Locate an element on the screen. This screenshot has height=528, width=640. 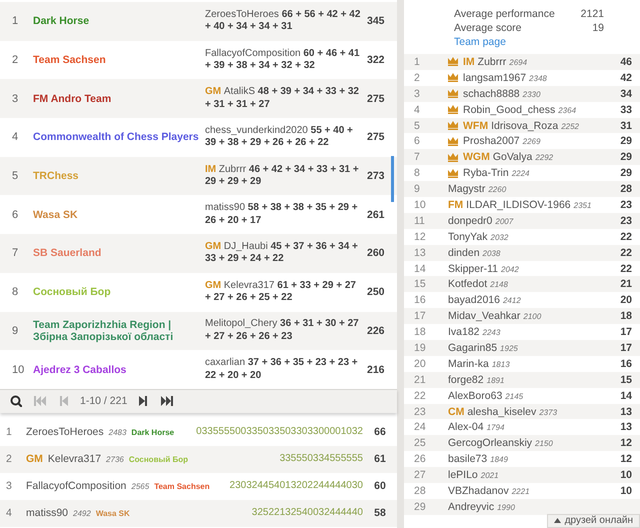
search-button is located at coordinates (16, 401).